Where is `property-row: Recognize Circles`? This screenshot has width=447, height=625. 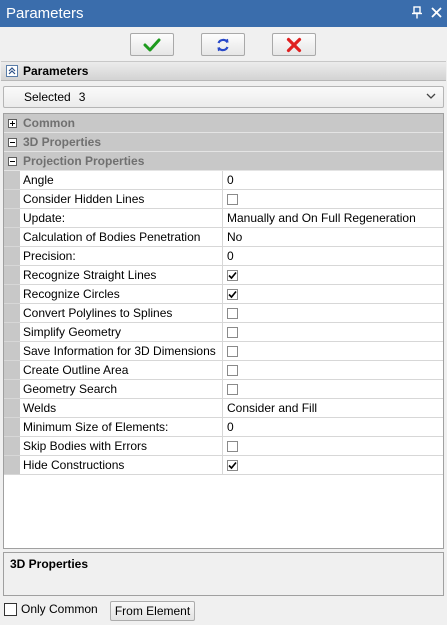 property-row: Recognize Circles is located at coordinates (223, 294).